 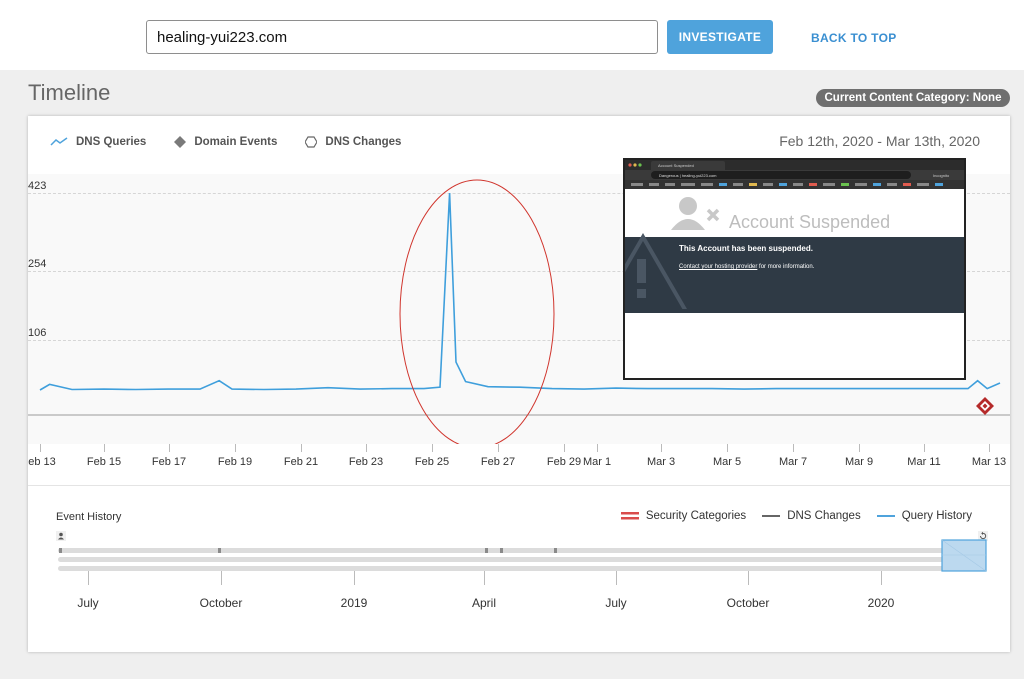 I want to click on contact-suffix: for more information., so click(x=786, y=267).